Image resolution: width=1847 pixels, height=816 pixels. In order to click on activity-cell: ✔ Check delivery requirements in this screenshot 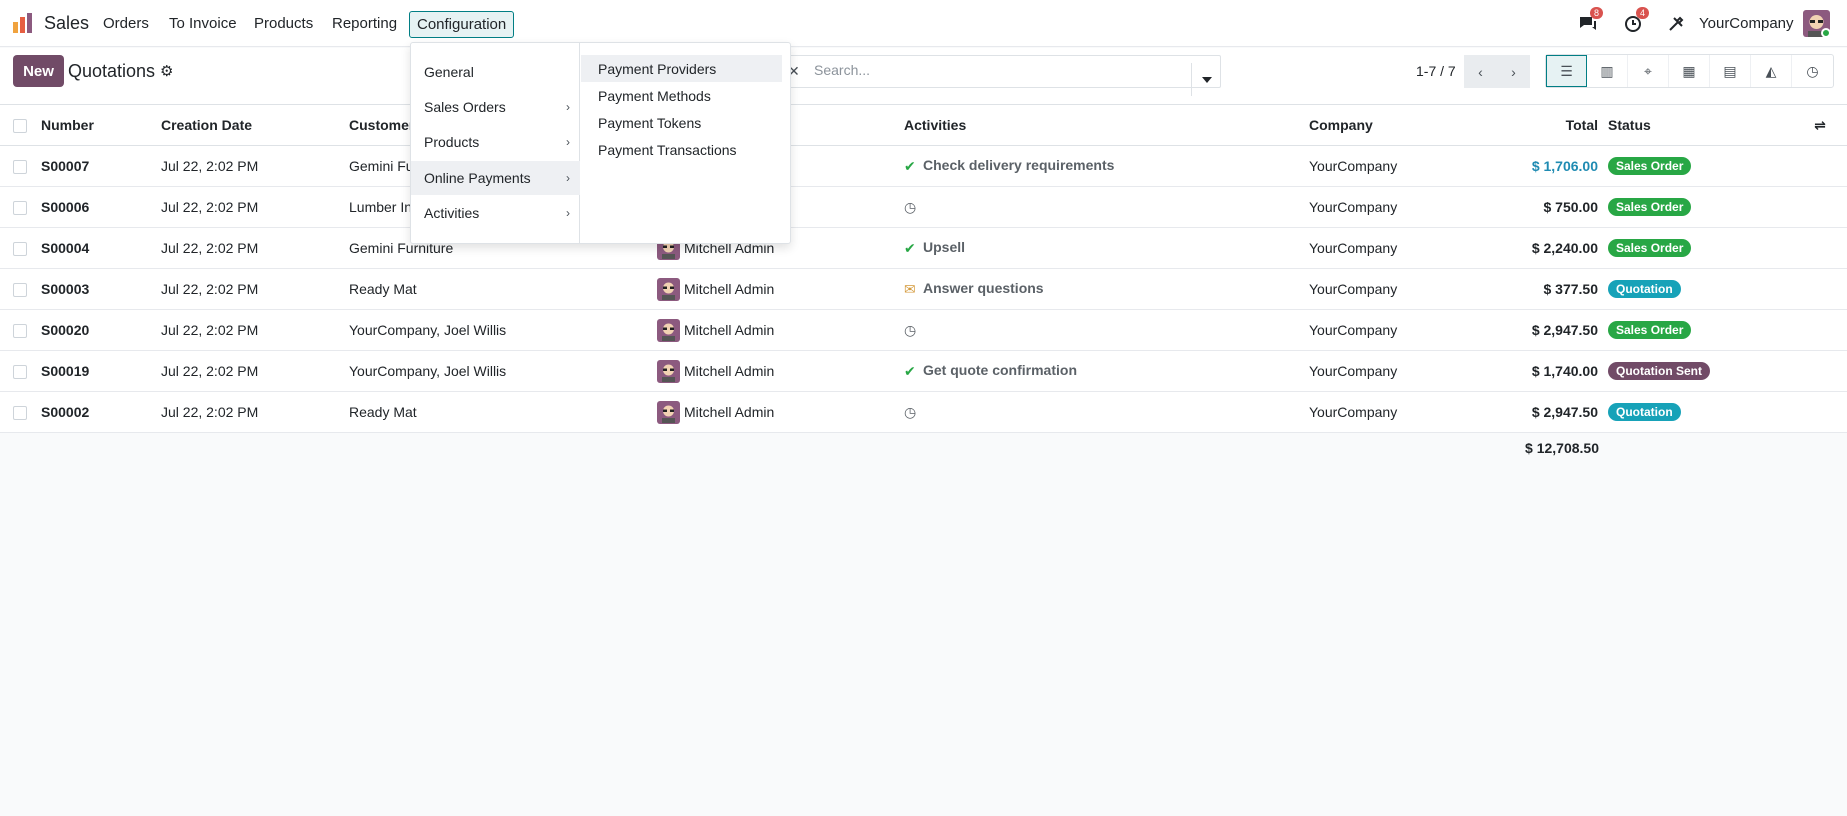, I will do `click(1106, 166)`.